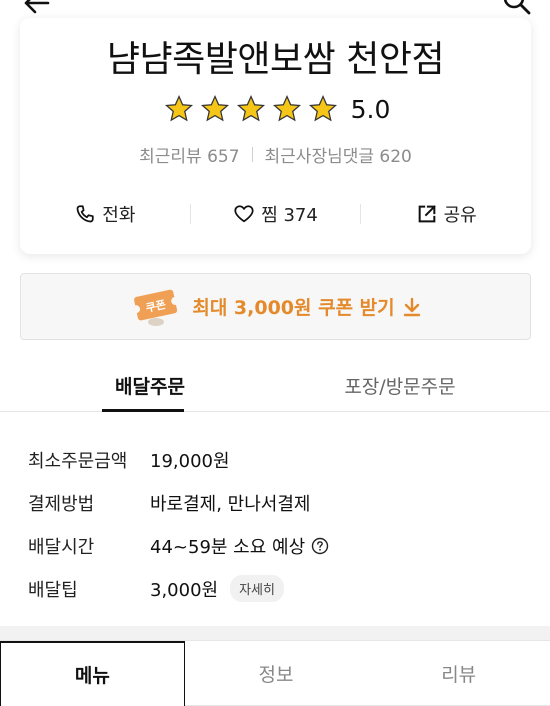 The width and height of the screenshot is (550, 706). Describe the element at coordinates (119, 215) in the screenshot. I see `call-label: 전화` at that location.